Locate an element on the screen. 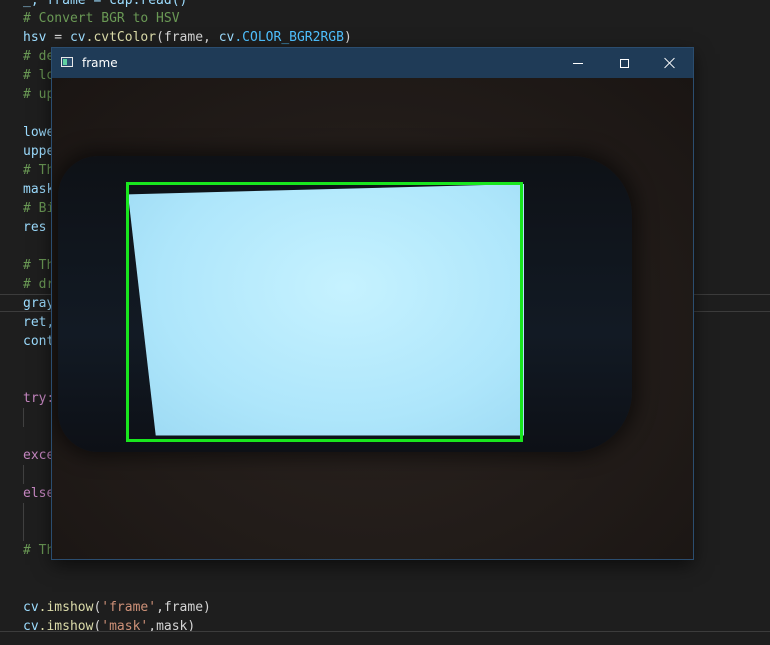  close-icon is located at coordinates (670, 63).